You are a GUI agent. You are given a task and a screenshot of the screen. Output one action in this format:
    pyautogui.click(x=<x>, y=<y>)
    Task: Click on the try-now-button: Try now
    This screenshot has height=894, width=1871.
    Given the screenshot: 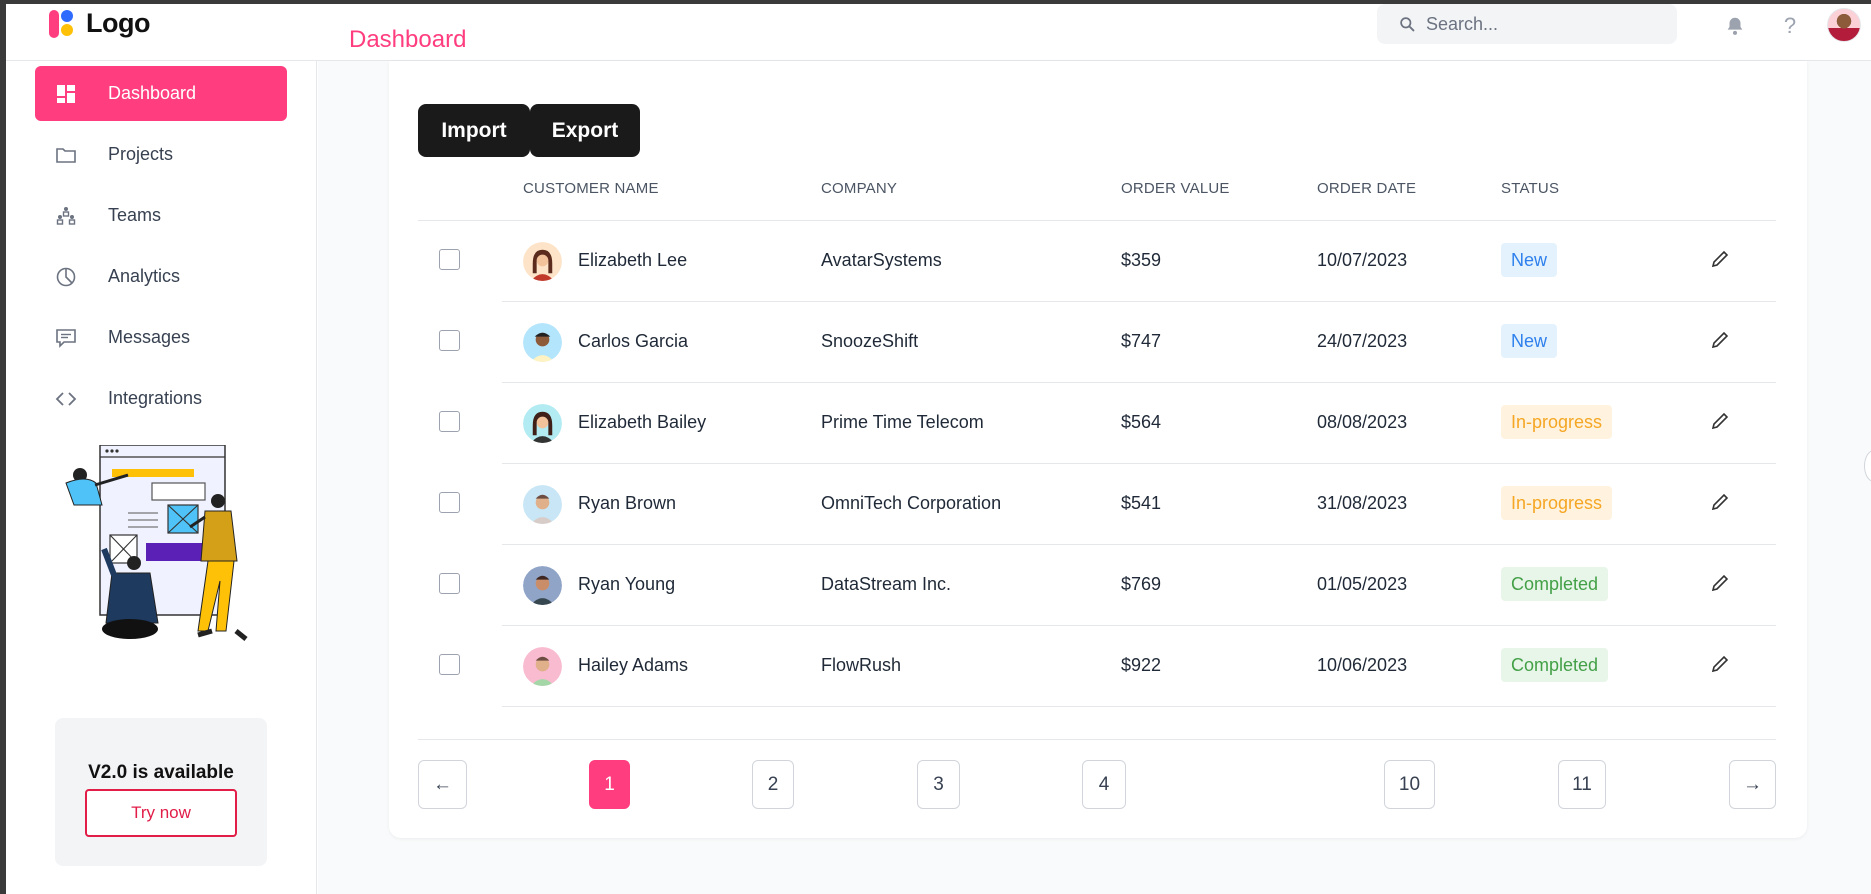 What is the action you would take?
    pyautogui.click(x=161, y=813)
    